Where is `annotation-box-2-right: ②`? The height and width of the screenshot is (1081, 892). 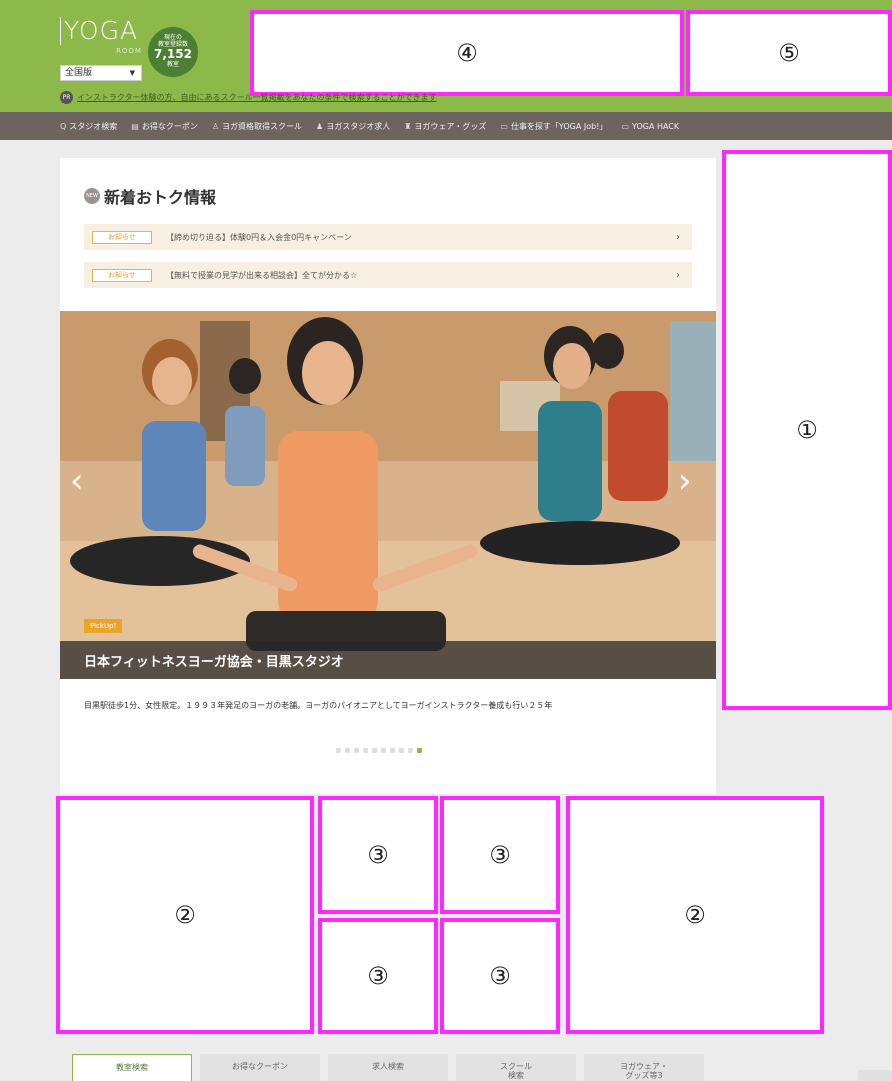
annotation-box-2-right: ② is located at coordinates (695, 915).